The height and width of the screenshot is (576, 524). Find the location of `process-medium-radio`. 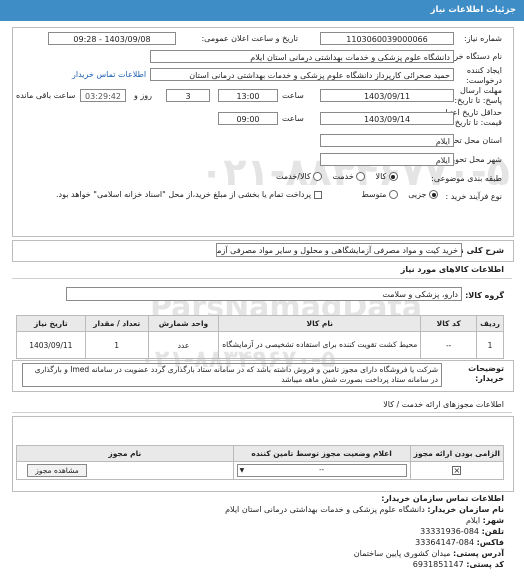

process-medium-radio is located at coordinates (394, 194).